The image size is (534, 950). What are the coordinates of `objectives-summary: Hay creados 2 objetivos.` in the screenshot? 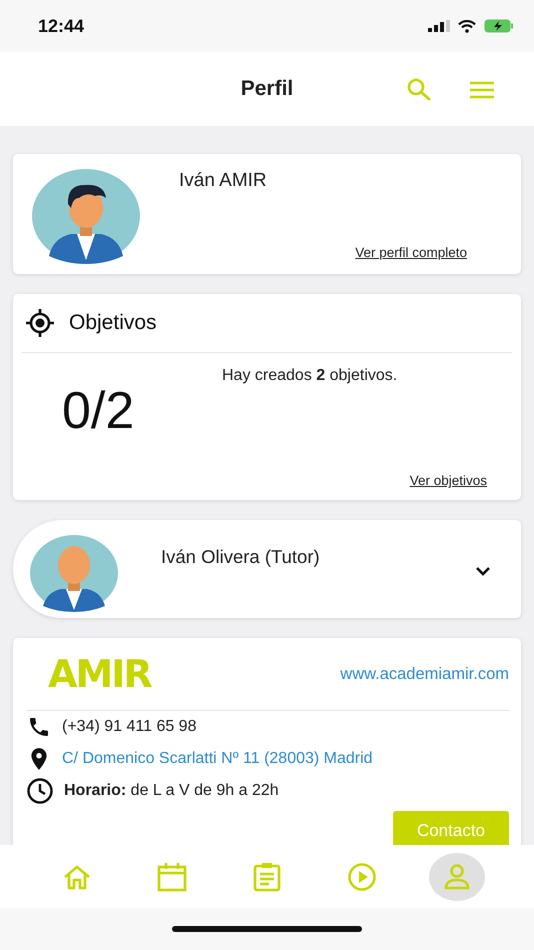 It's located at (310, 376).